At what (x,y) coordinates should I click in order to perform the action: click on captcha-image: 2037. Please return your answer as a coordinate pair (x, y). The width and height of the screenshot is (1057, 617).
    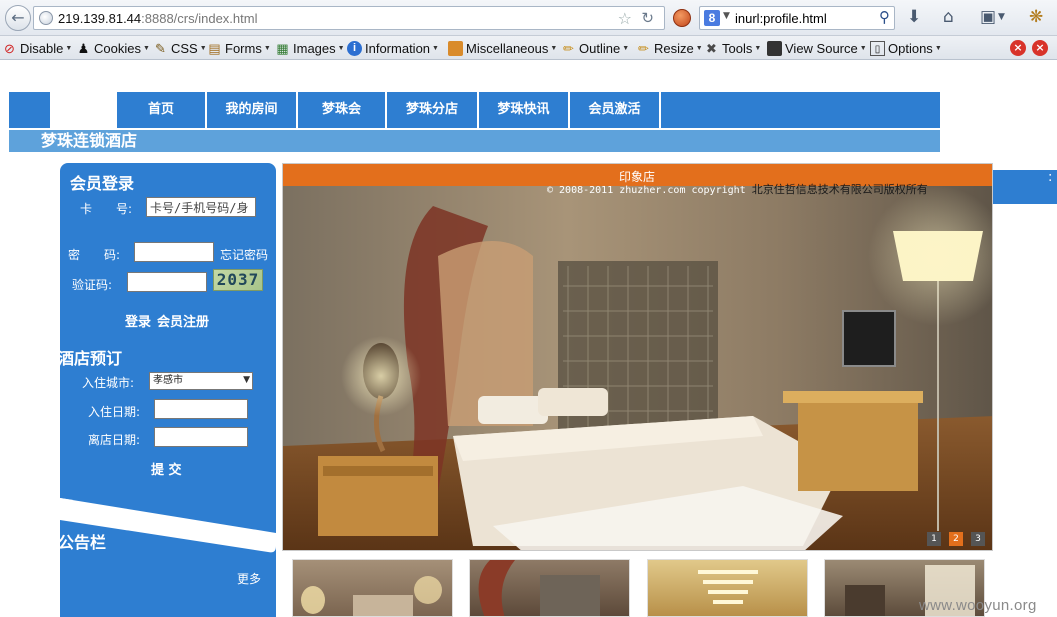
    Looking at the image, I should click on (238, 280).